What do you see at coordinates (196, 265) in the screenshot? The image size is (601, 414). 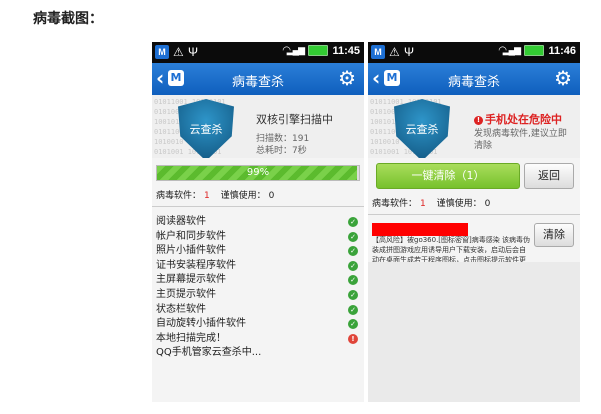 I see `scan-item-label: 证书安装程序软件` at bounding box center [196, 265].